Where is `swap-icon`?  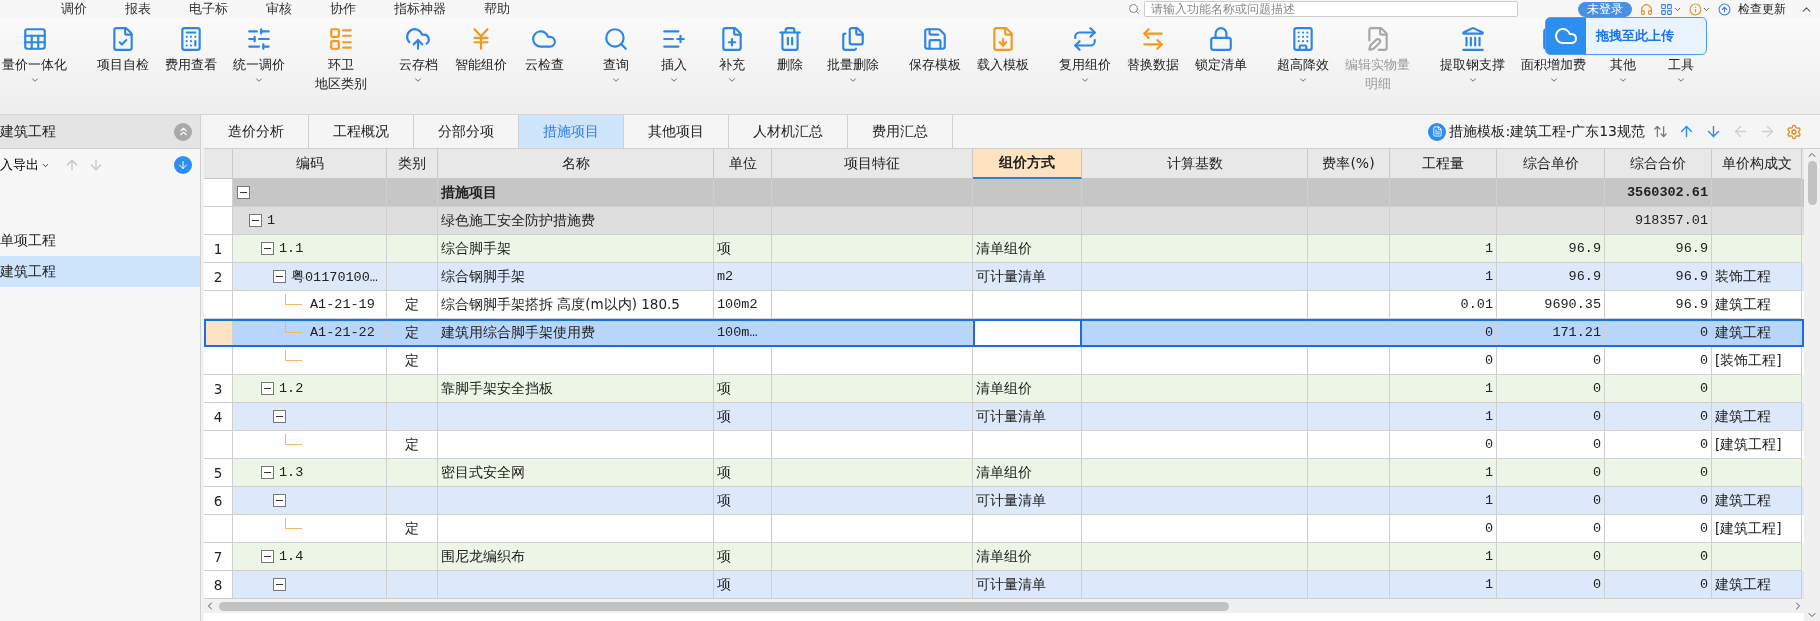 swap-icon is located at coordinates (1153, 39).